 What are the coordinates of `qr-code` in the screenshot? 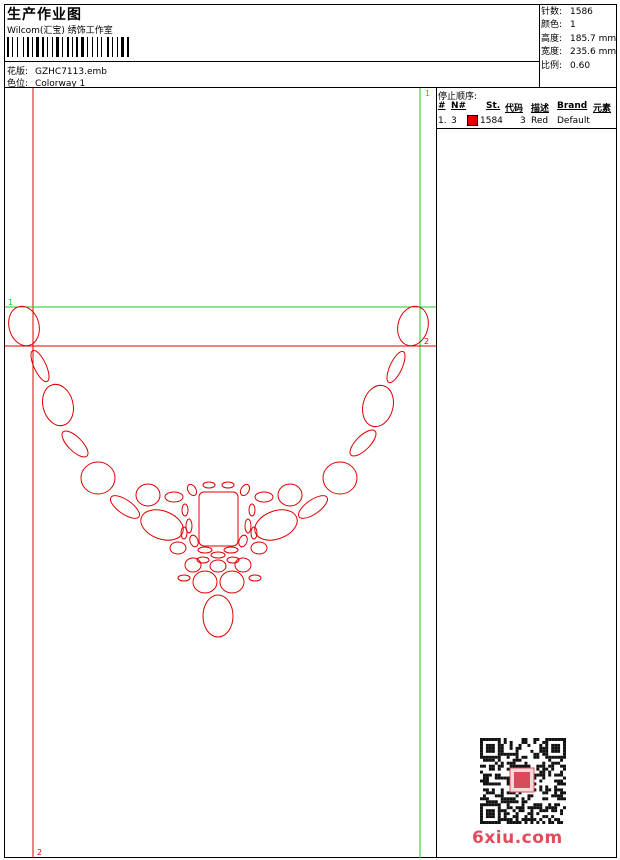 It's located at (523, 781).